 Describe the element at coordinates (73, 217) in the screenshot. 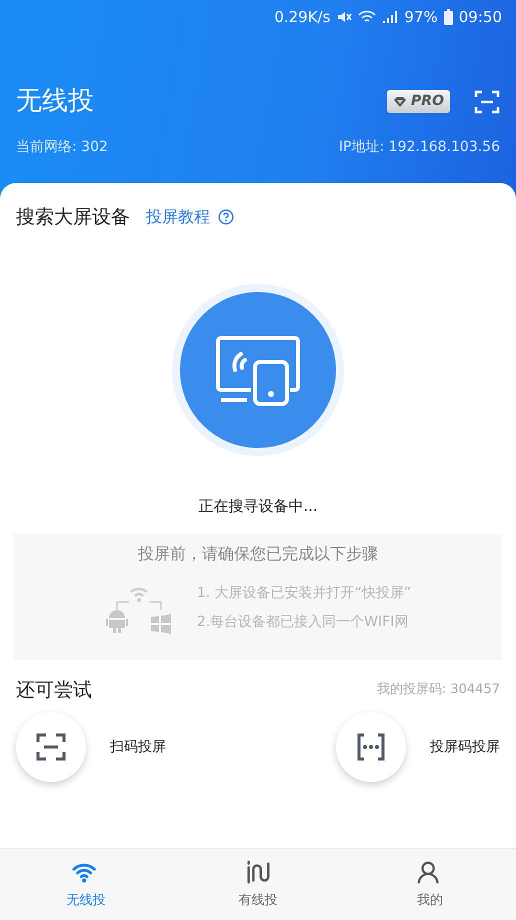

I see `section-title: 搜索大屏设备` at that location.